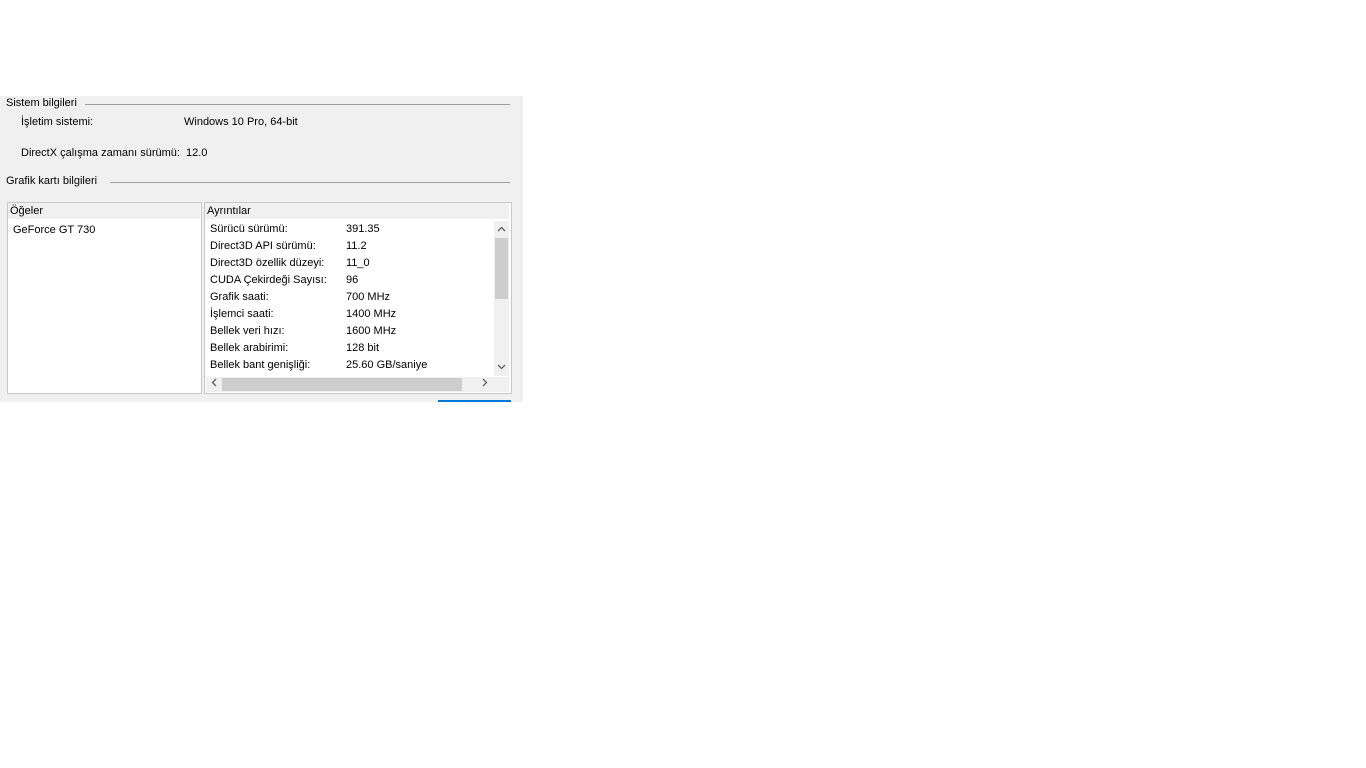 Image resolution: width=1366 pixels, height=768 pixels. What do you see at coordinates (501, 229) in the screenshot?
I see `chevron-up-icon` at bounding box center [501, 229].